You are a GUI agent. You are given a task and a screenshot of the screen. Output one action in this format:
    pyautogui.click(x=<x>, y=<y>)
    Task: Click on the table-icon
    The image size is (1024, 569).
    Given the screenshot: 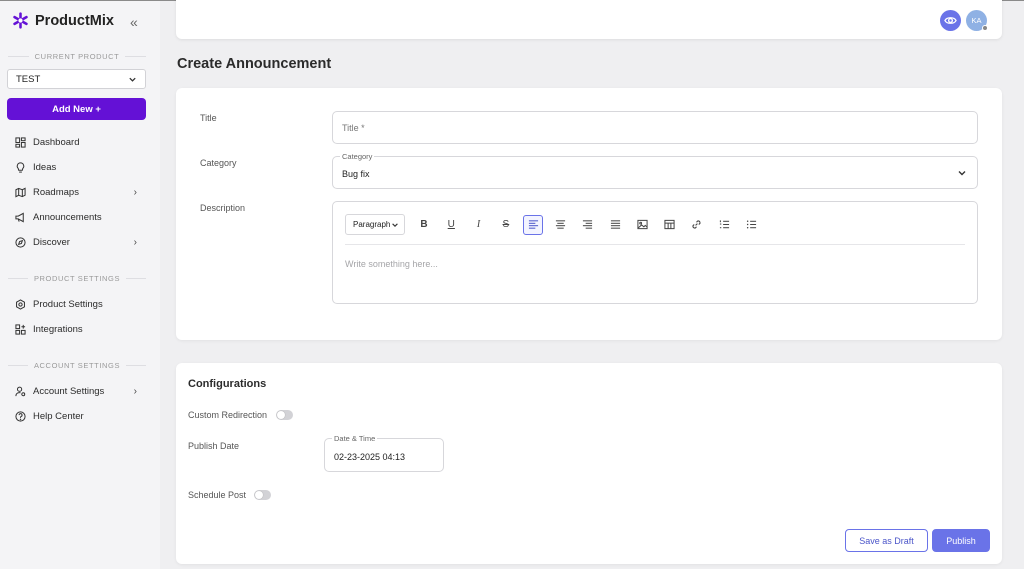 What is the action you would take?
    pyautogui.click(x=670, y=225)
    